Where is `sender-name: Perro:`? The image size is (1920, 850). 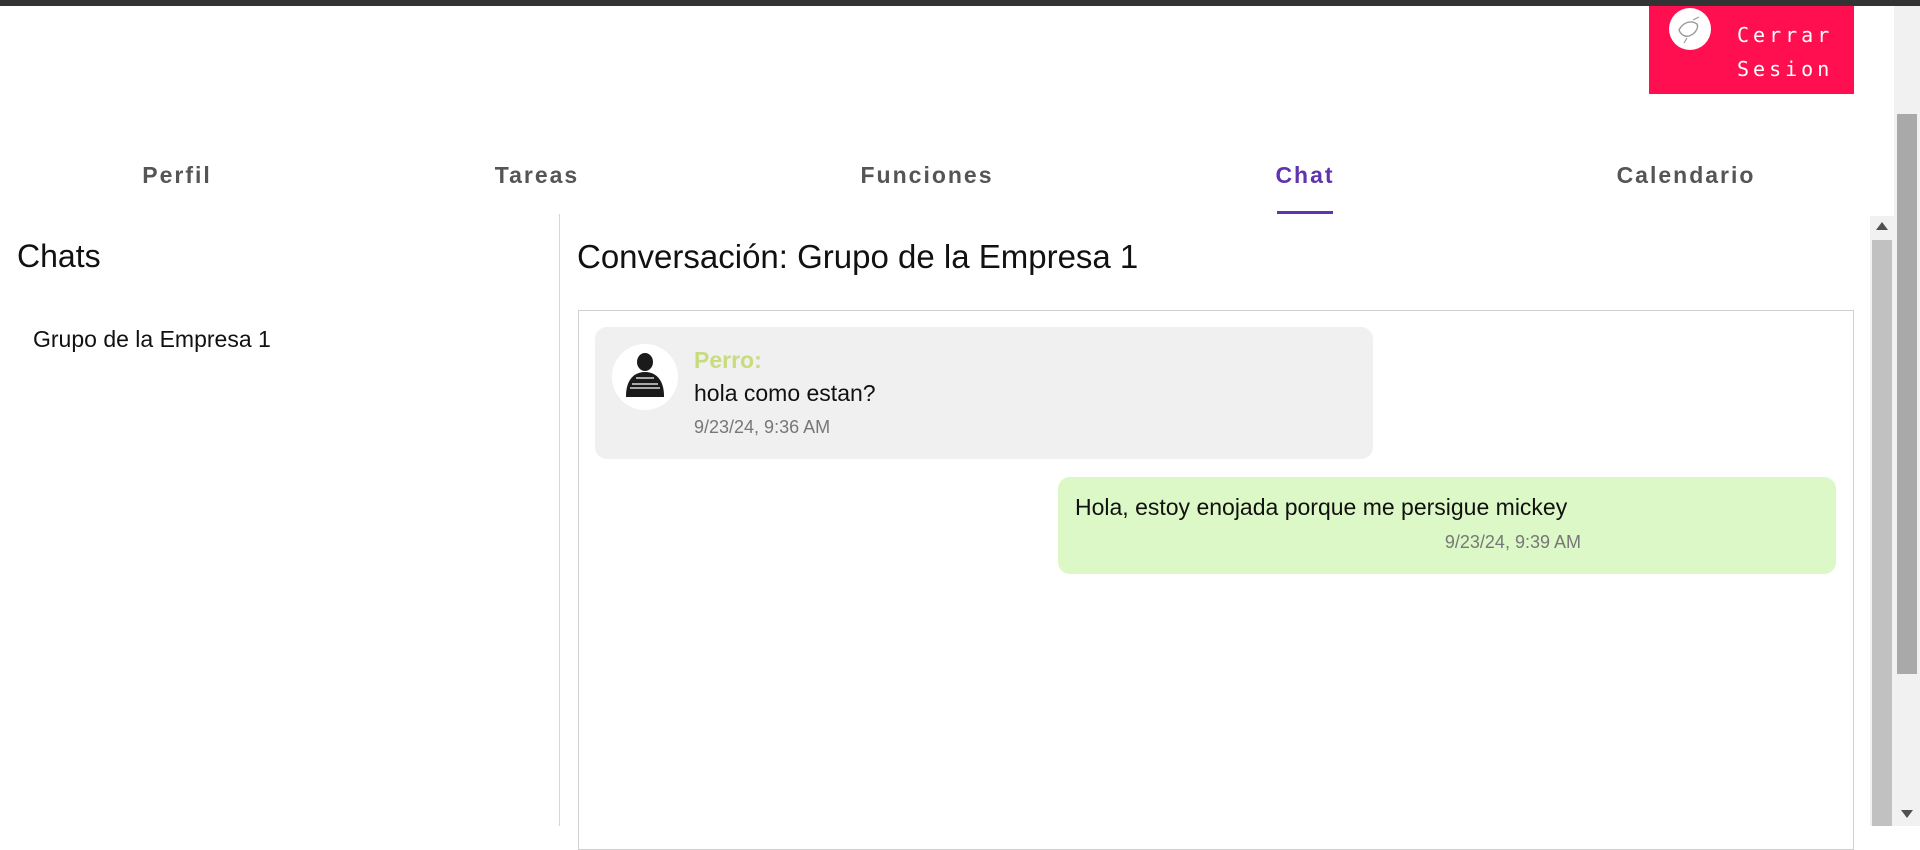
sender-name: Perro: is located at coordinates (728, 360).